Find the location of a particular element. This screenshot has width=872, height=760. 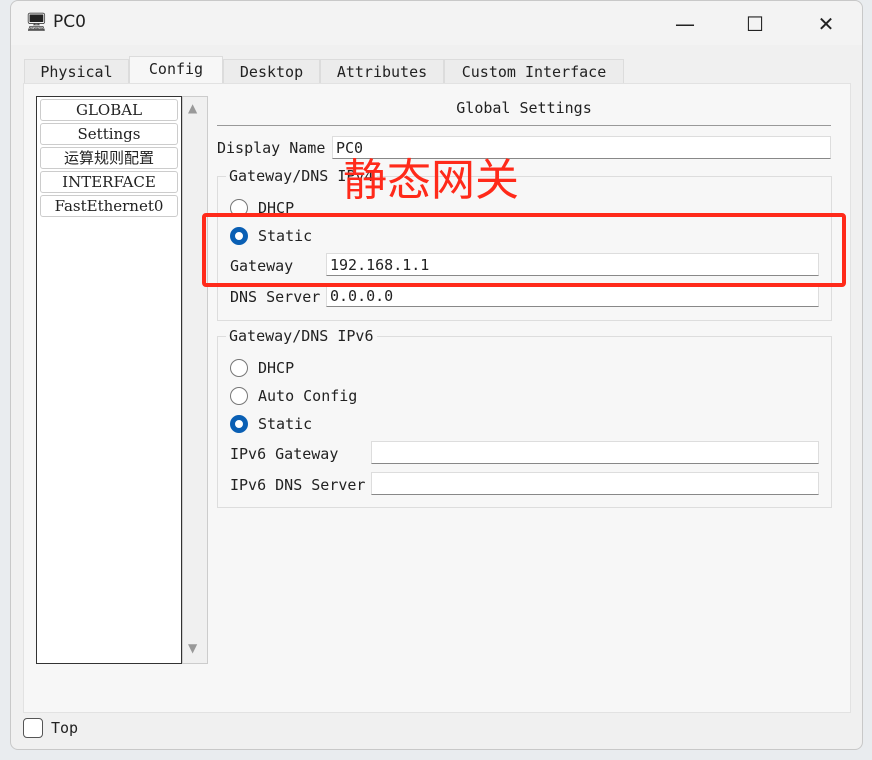

ipv6-dns-server-input is located at coordinates (595, 483).